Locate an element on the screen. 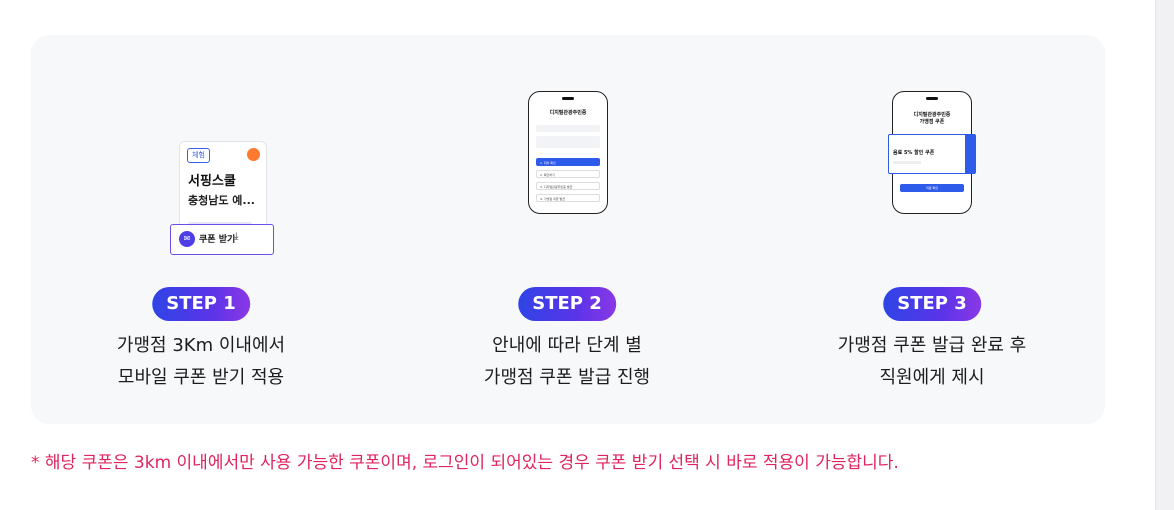  step-desc-line1: 가맹점 쿠폰 발급 완료 후 is located at coordinates (932, 345).